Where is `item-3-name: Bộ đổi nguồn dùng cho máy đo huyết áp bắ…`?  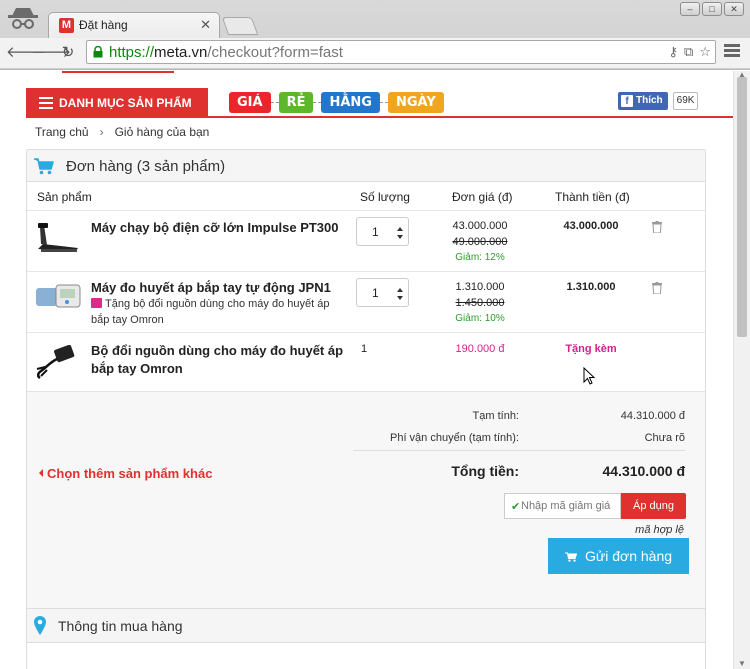 item-3-name: Bộ đổi nguồn dùng cho máy đo huyết áp bắ… is located at coordinates (221, 360).